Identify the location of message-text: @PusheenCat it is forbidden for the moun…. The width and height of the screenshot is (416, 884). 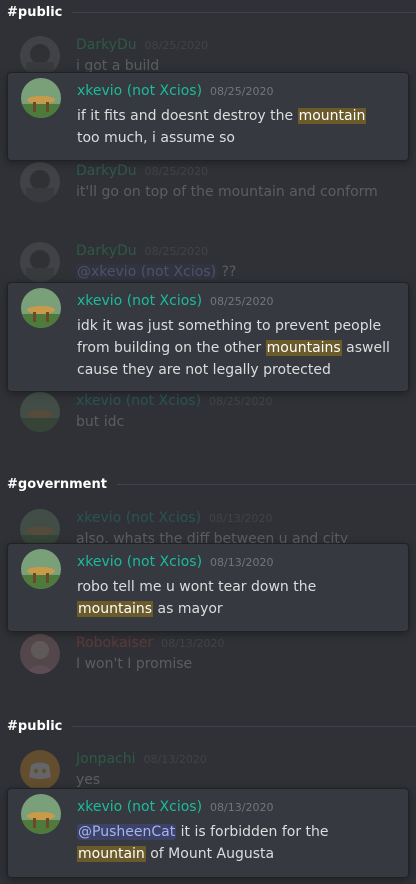
(234, 843).